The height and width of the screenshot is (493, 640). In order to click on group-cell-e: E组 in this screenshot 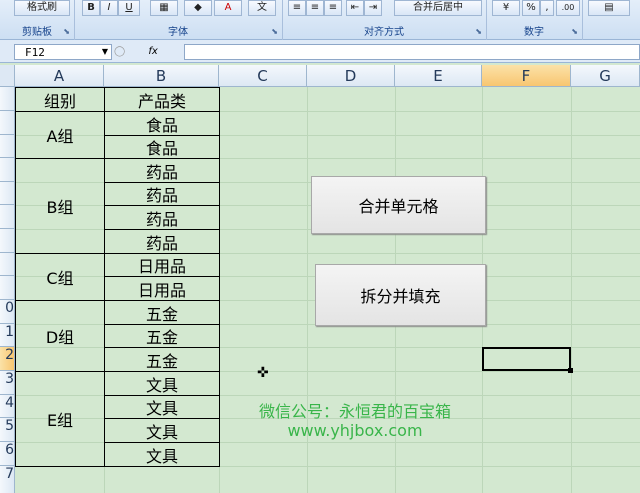, I will do `click(60, 419)`.